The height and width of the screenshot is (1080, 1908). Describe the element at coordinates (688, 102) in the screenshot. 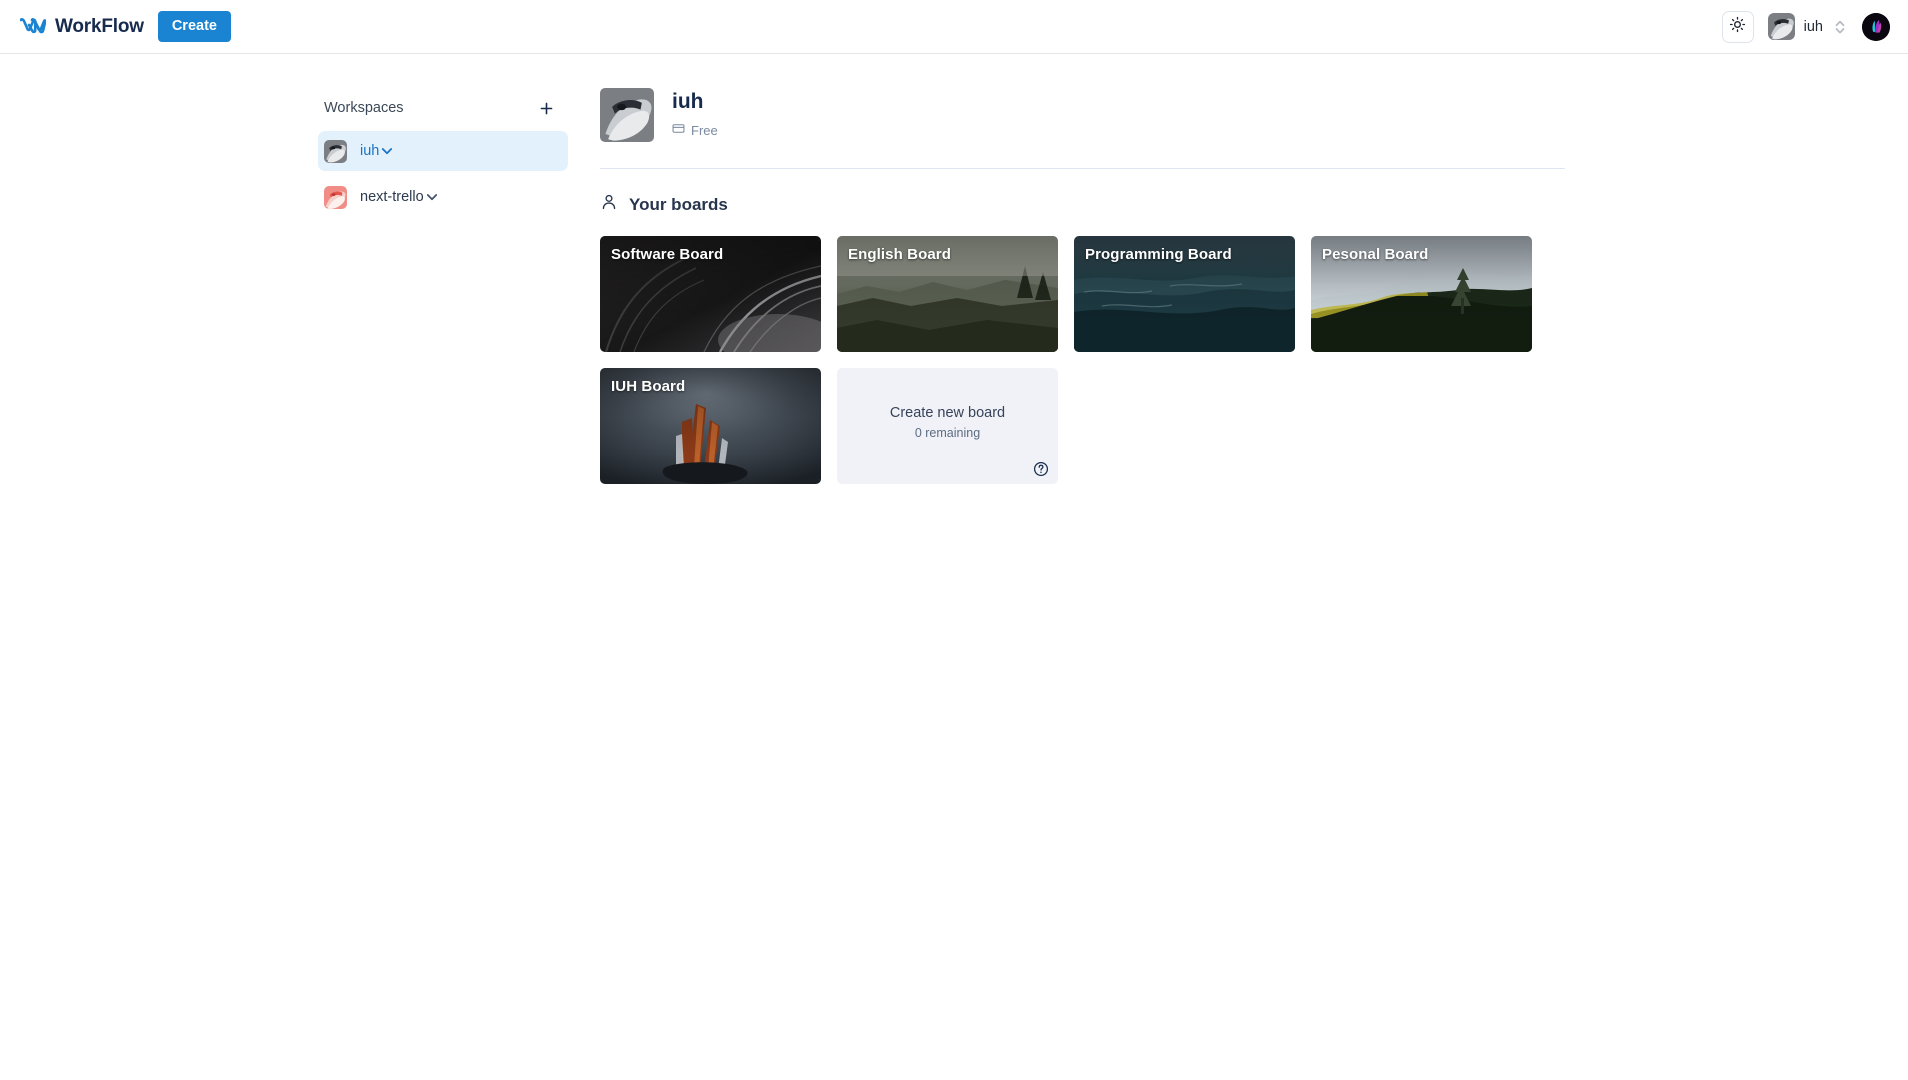

I see `workspace-title: iuh` at that location.